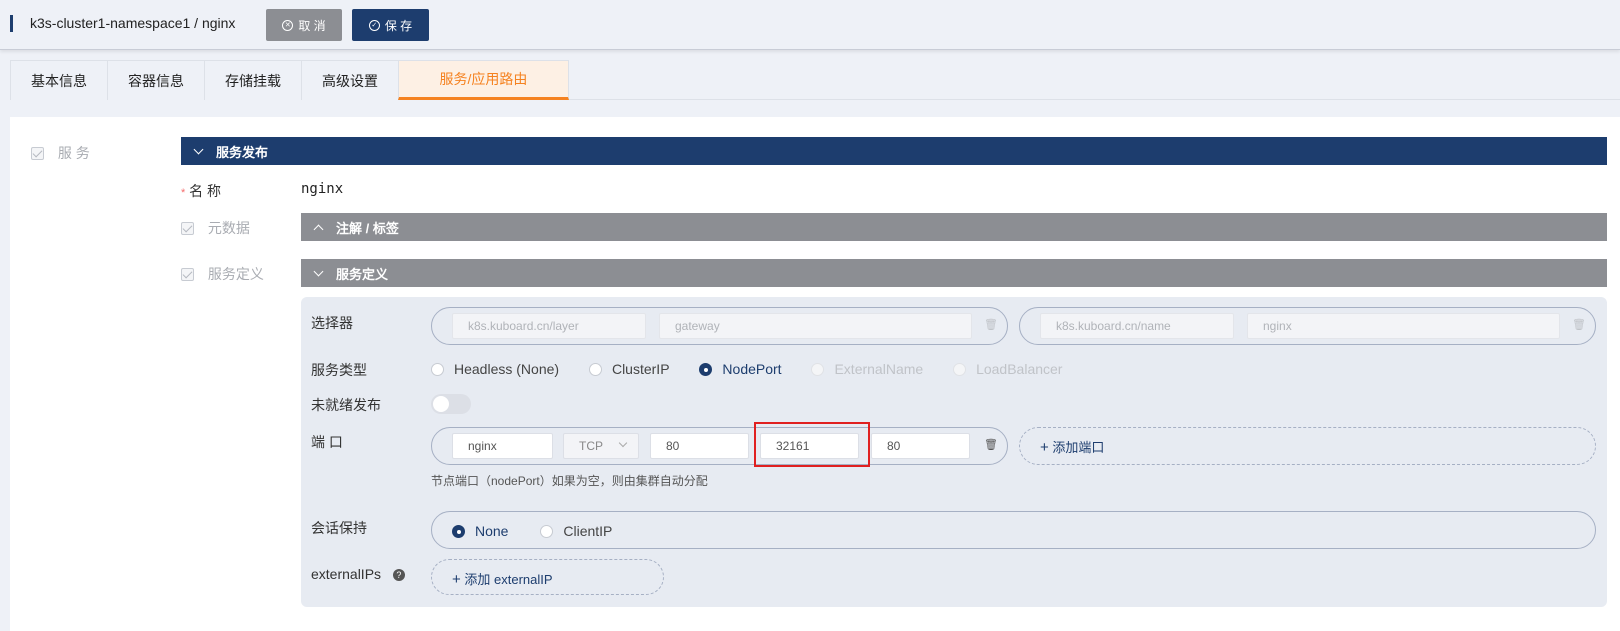  I want to click on tab-bar: 基本信息 容器信息 存储挂载 高级设置 服务/应用路由, so click(815, 80).